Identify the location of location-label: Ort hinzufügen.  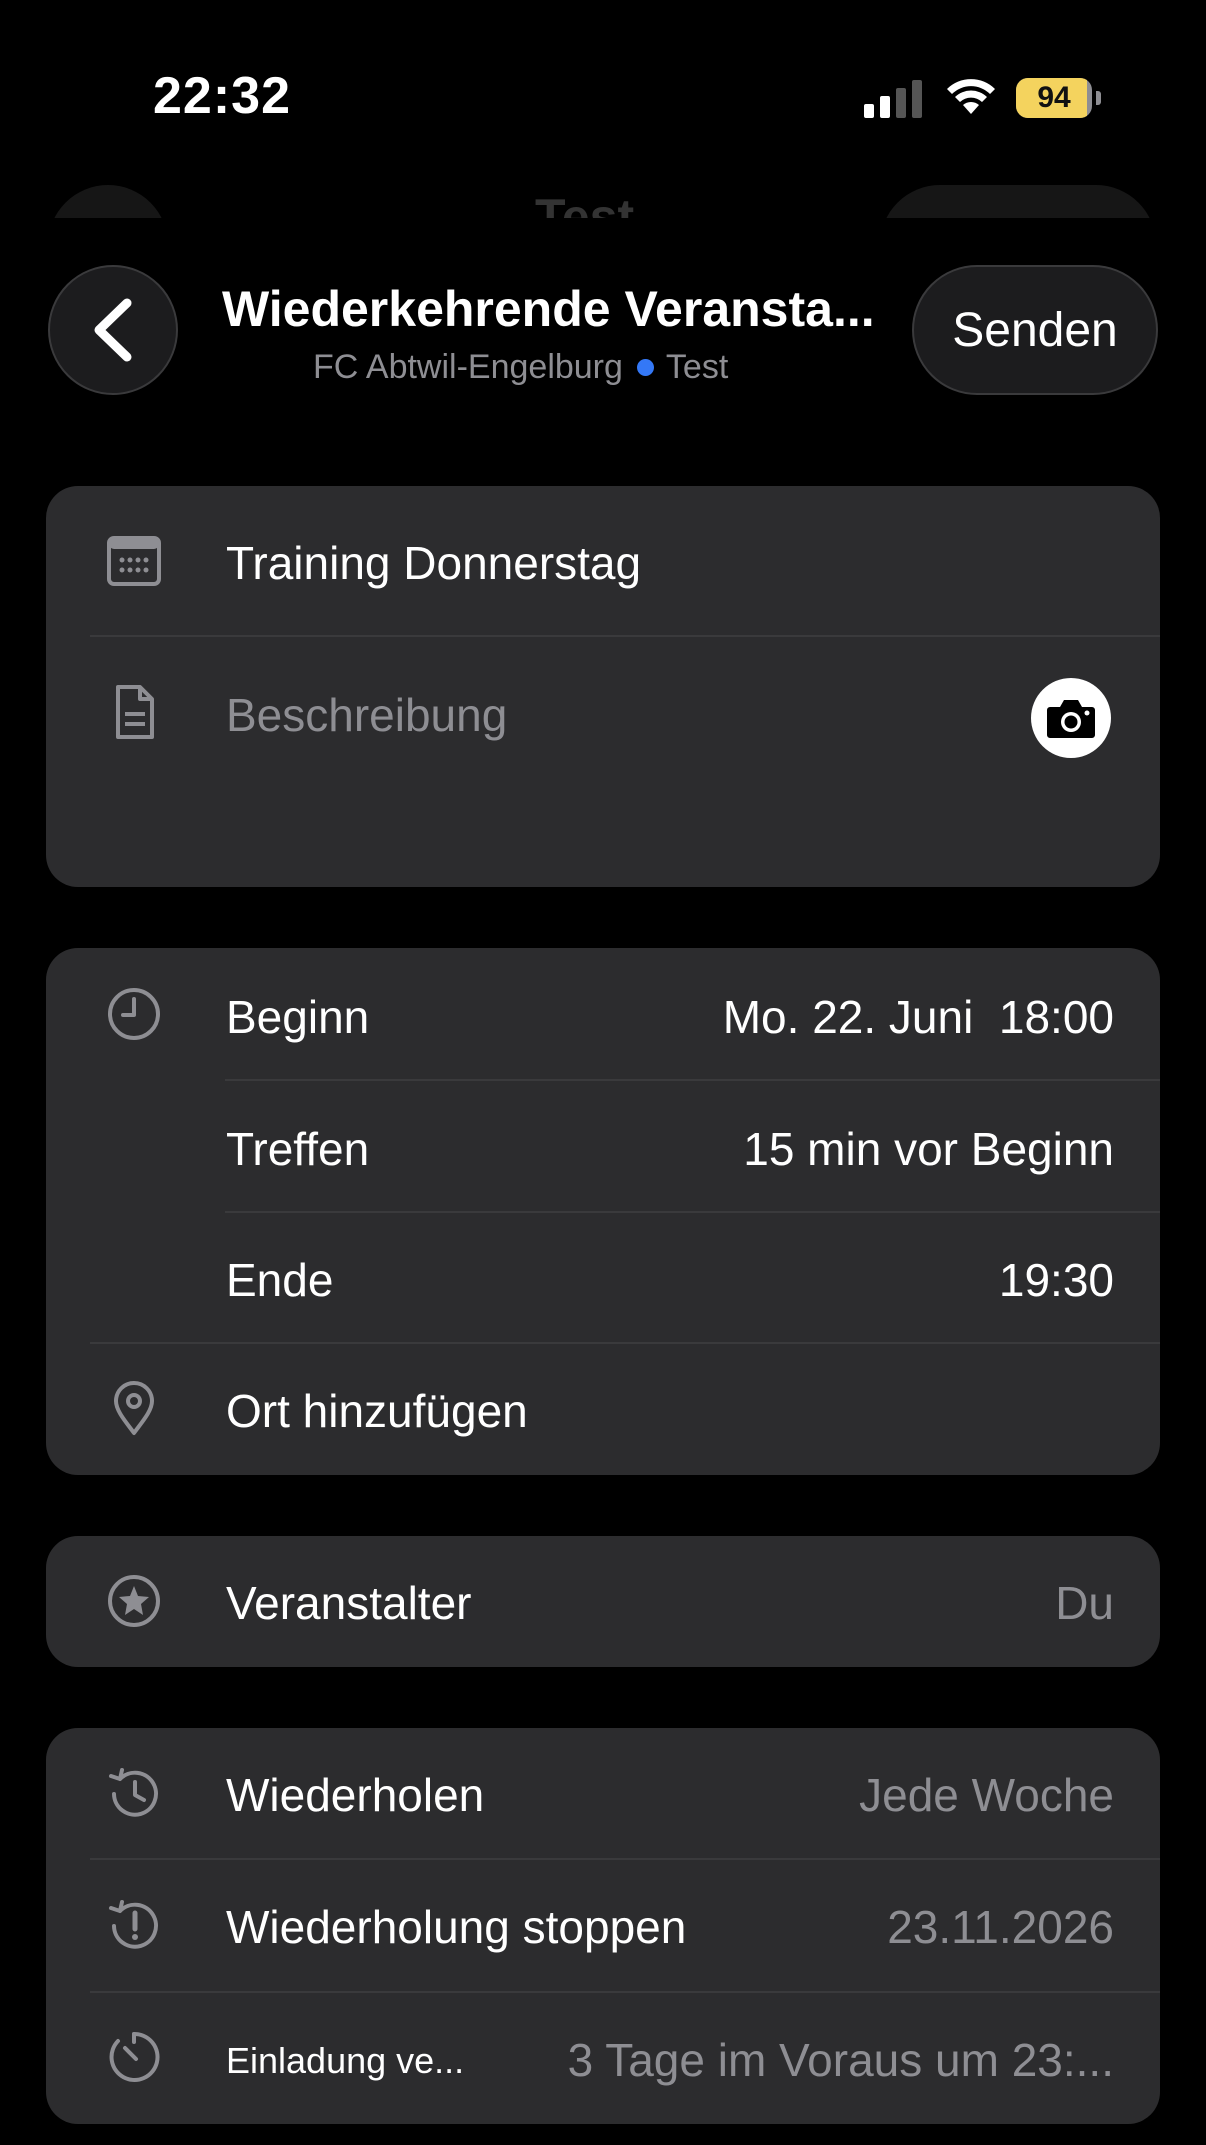
(377, 1411).